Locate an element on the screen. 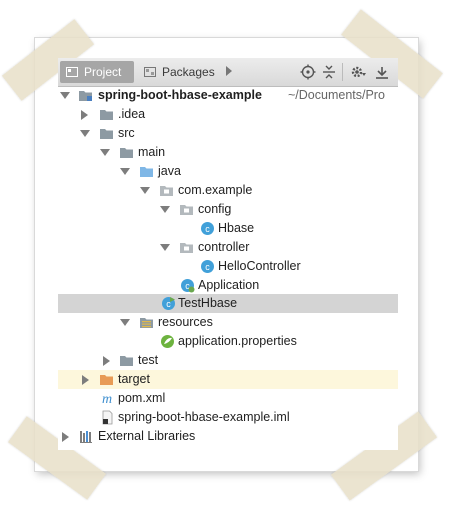 Image resolution: width=453 pixels, height=508 pixels. tree-row-hello-controller: c HelloController is located at coordinates (228, 266).